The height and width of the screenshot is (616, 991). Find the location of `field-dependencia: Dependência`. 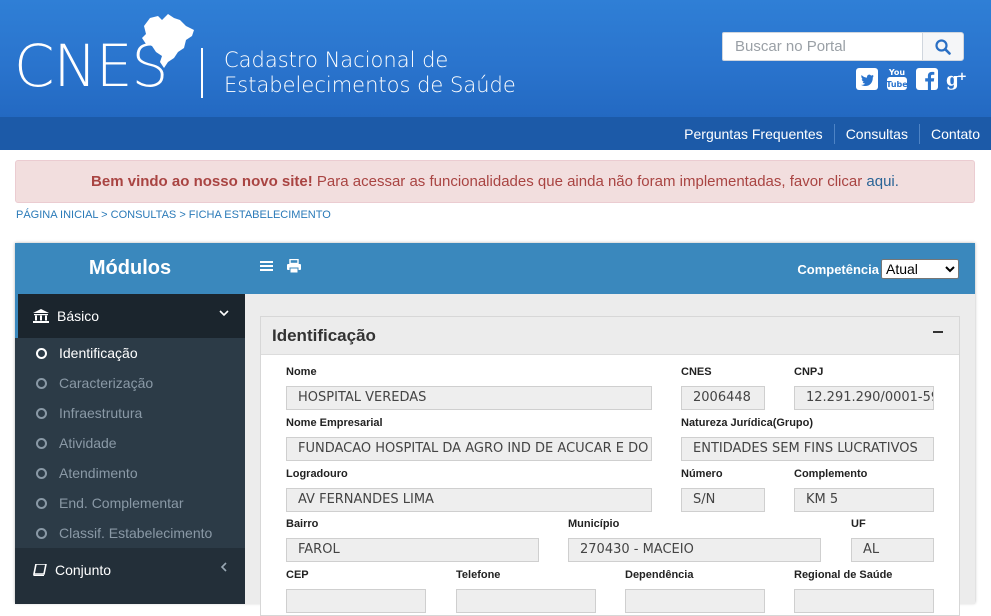

field-dependencia: Dependência is located at coordinates (695, 591).